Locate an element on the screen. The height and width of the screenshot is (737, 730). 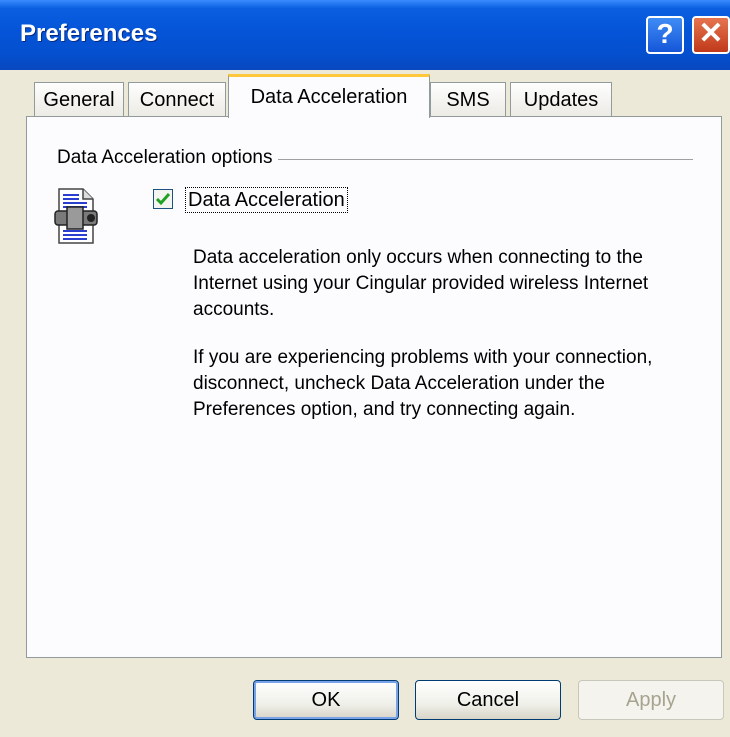
tab-data-acceleration: Data Acceleration is located at coordinates (329, 96).